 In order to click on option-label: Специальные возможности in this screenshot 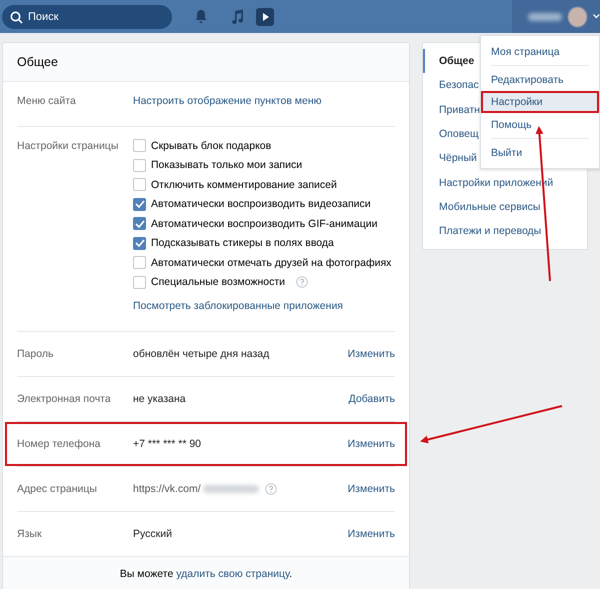, I will do `click(218, 282)`.